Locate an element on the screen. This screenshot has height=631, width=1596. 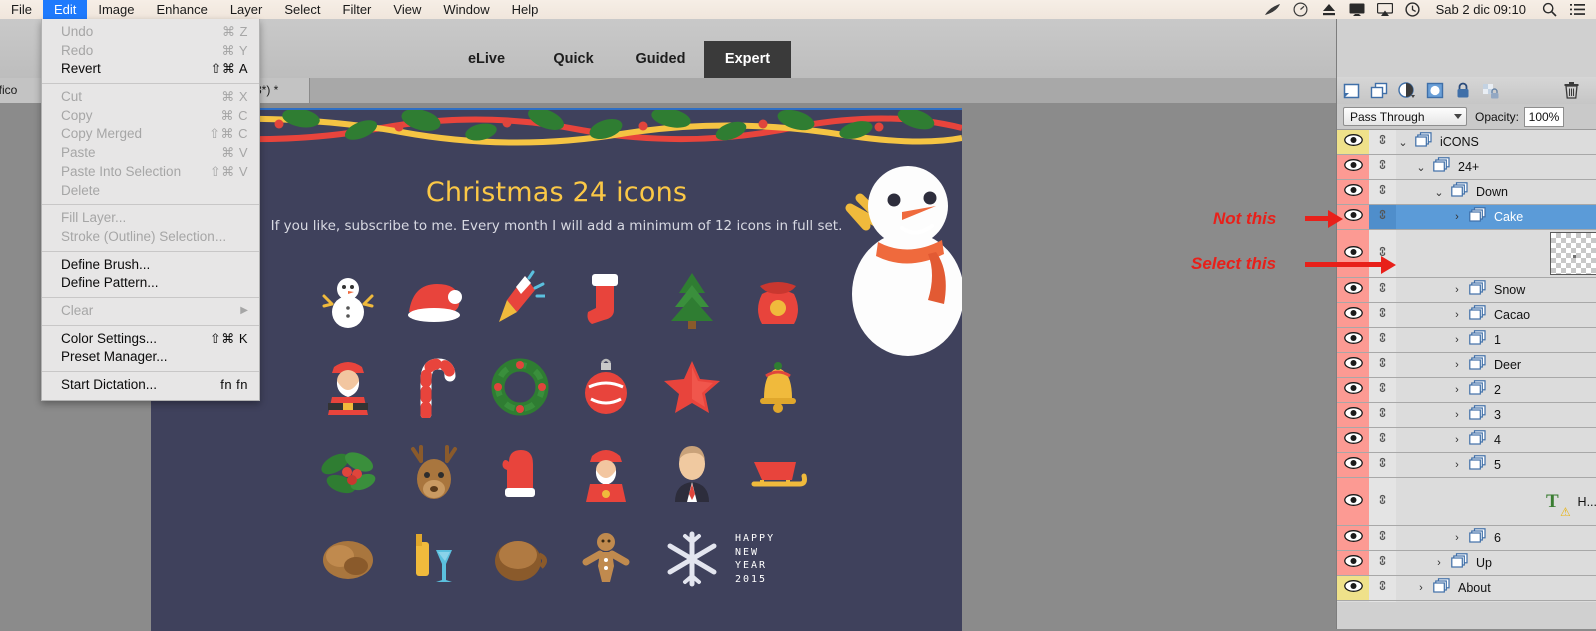
layer-row: › 3 is located at coordinates (1466, 415).